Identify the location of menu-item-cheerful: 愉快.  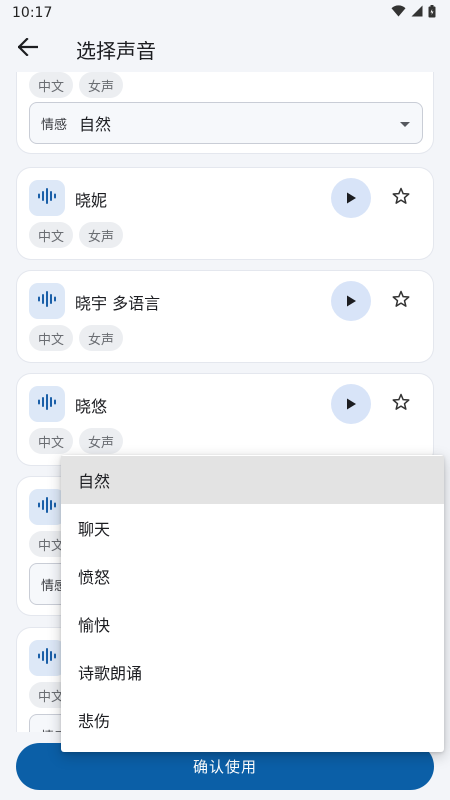
(252, 624).